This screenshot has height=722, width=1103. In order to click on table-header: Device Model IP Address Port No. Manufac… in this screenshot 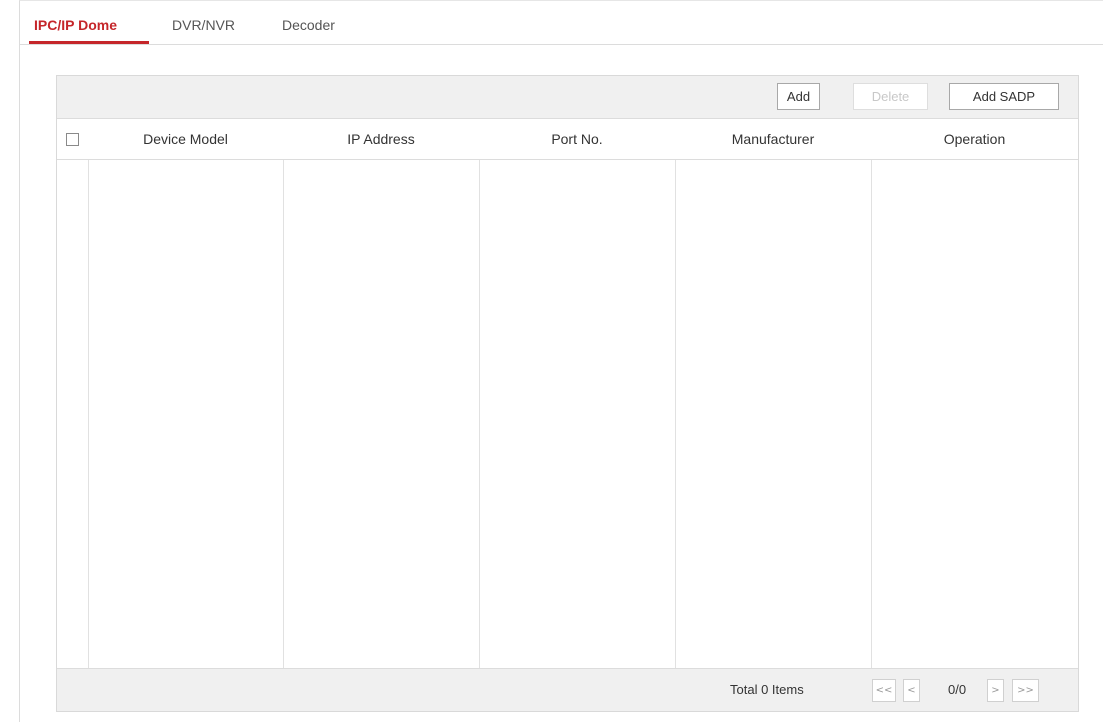, I will do `click(567, 139)`.